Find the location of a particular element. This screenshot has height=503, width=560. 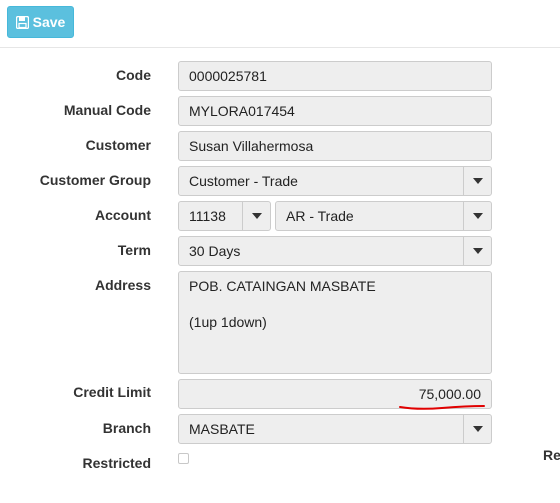

code-value: 0000025781 is located at coordinates (228, 76).